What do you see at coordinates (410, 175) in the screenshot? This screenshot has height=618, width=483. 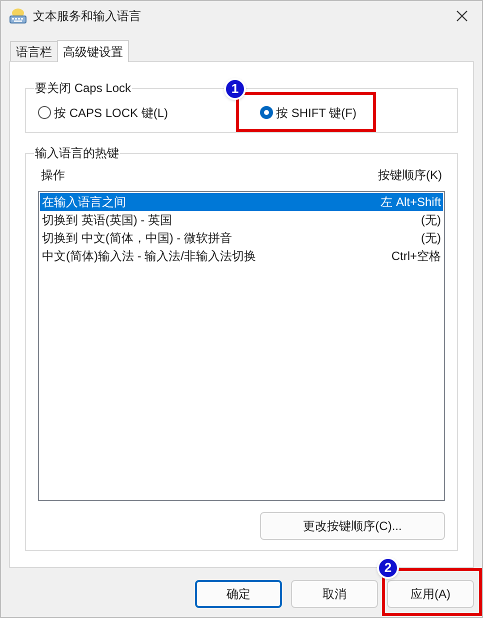 I see `column-header: 按键顺序(K)` at bounding box center [410, 175].